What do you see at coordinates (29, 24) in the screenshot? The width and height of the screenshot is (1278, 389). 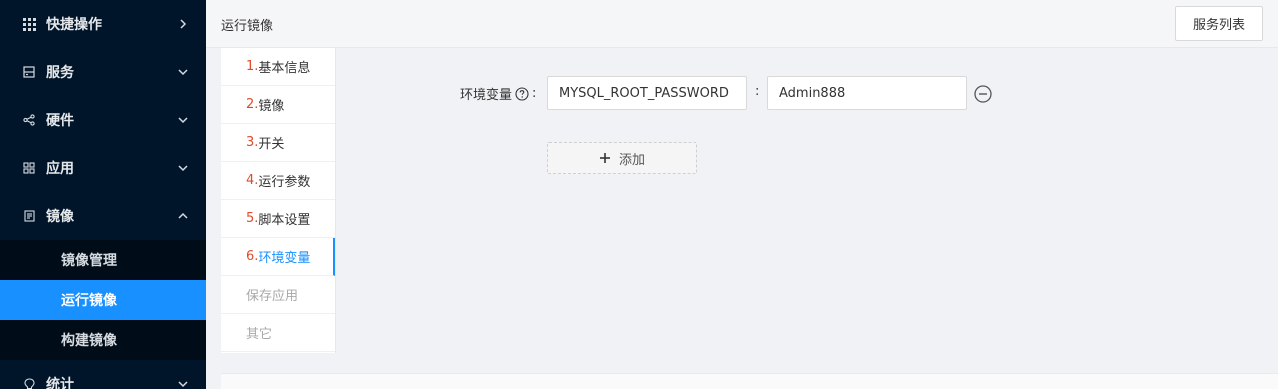 I see `grid-icon` at bounding box center [29, 24].